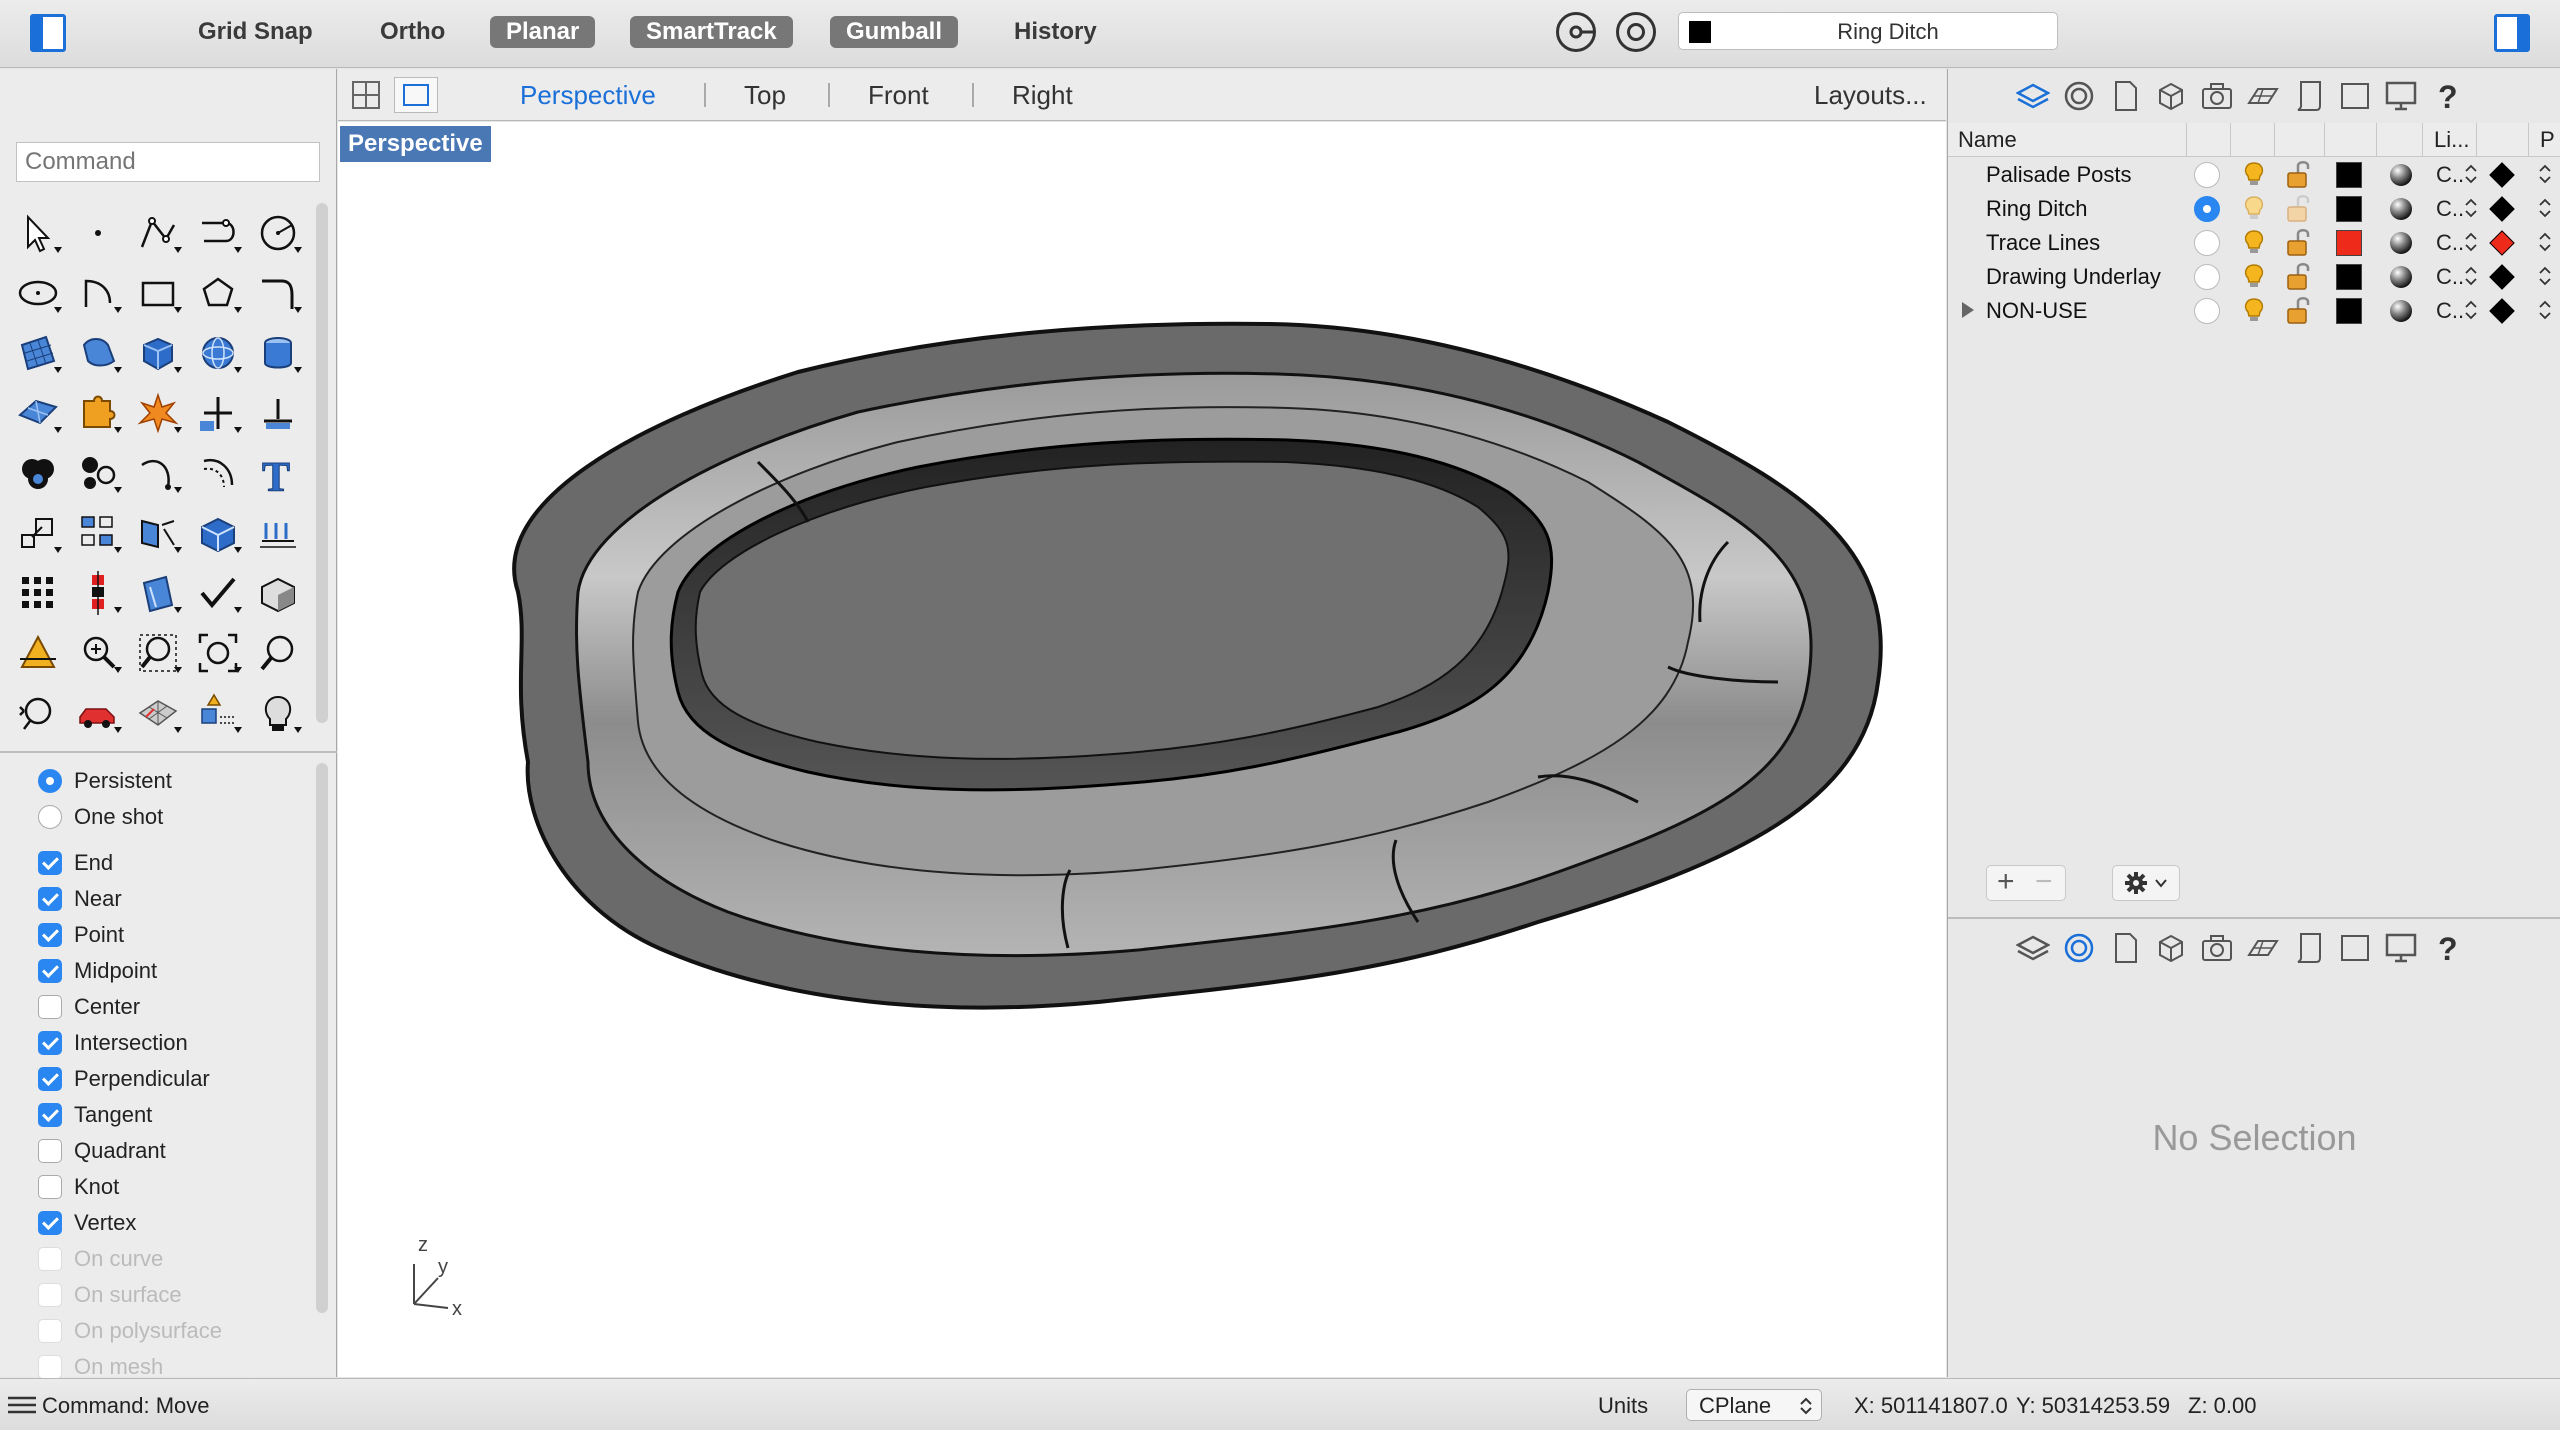 This screenshot has height=1430, width=2560. I want to click on osnap-end-option: End, so click(130, 863).